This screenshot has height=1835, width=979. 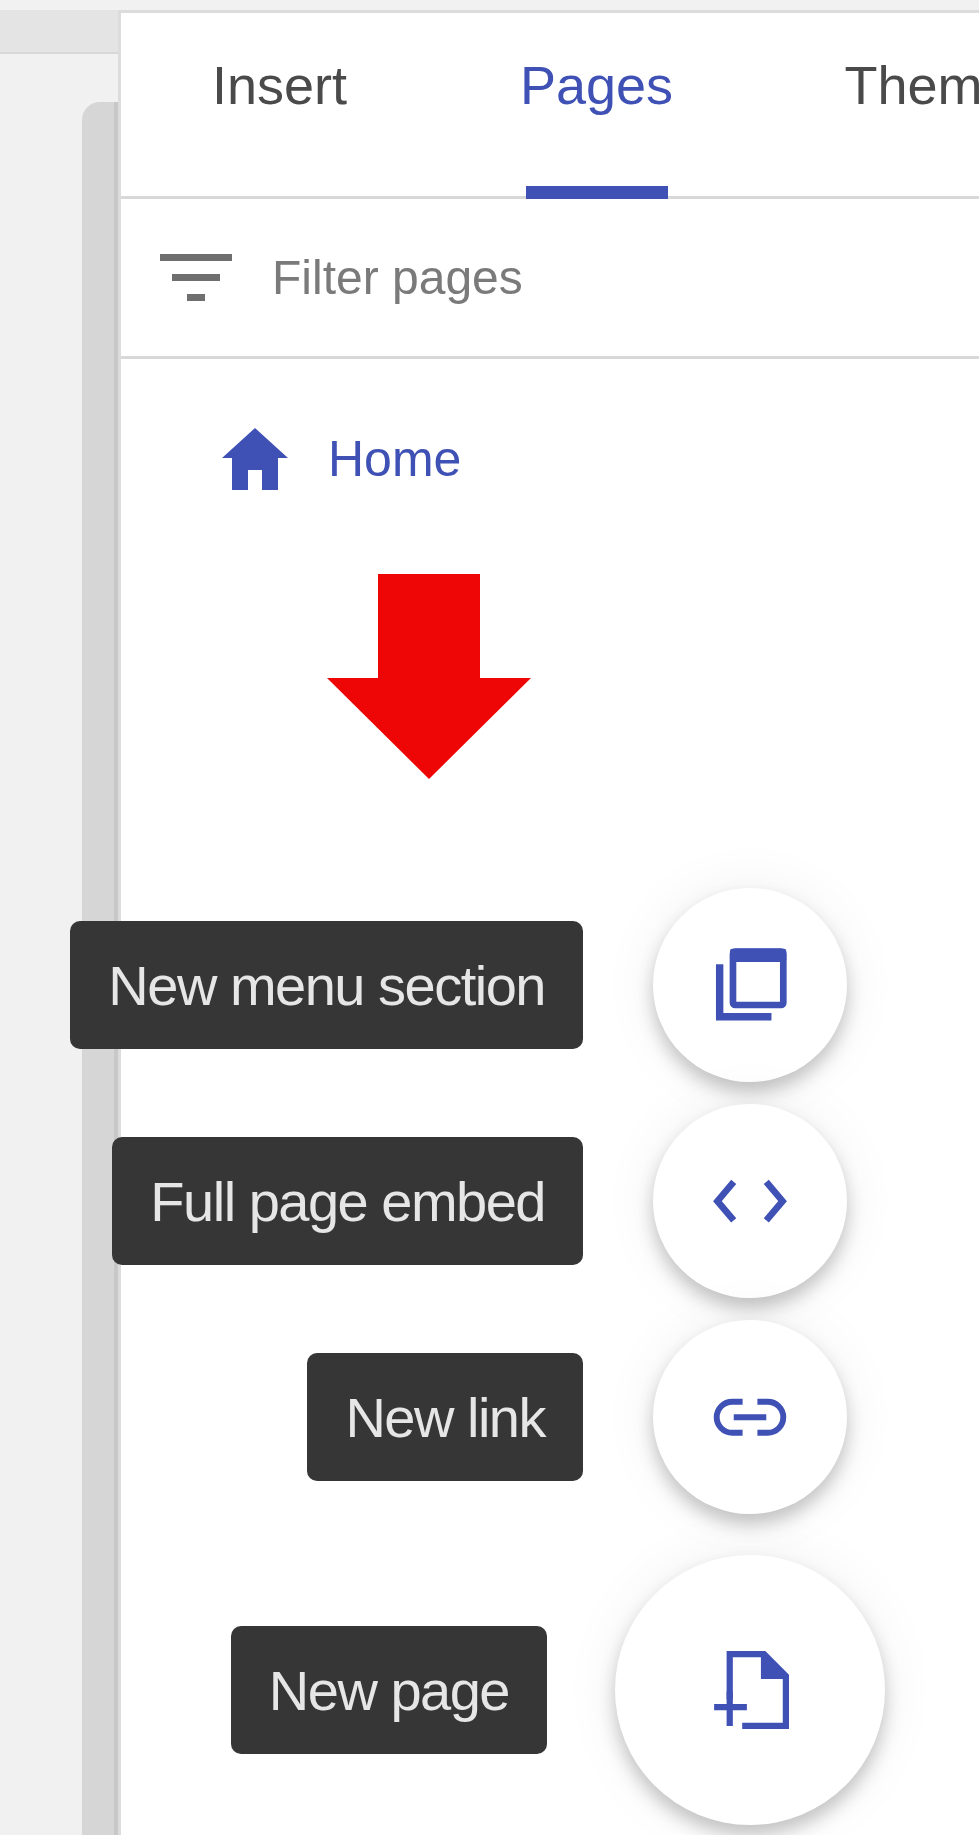 What do you see at coordinates (388, 1690) in the screenshot?
I see `tooltip: New page` at bounding box center [388, 1690].